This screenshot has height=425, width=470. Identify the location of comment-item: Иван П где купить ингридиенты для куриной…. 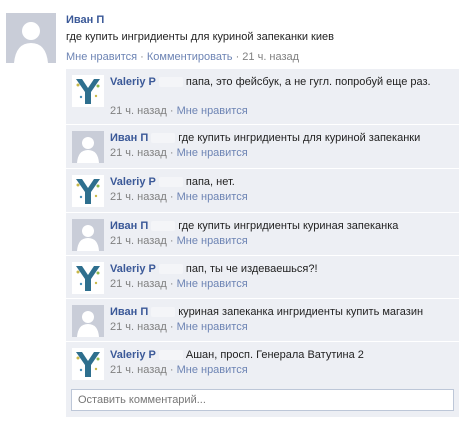
(262, 147).